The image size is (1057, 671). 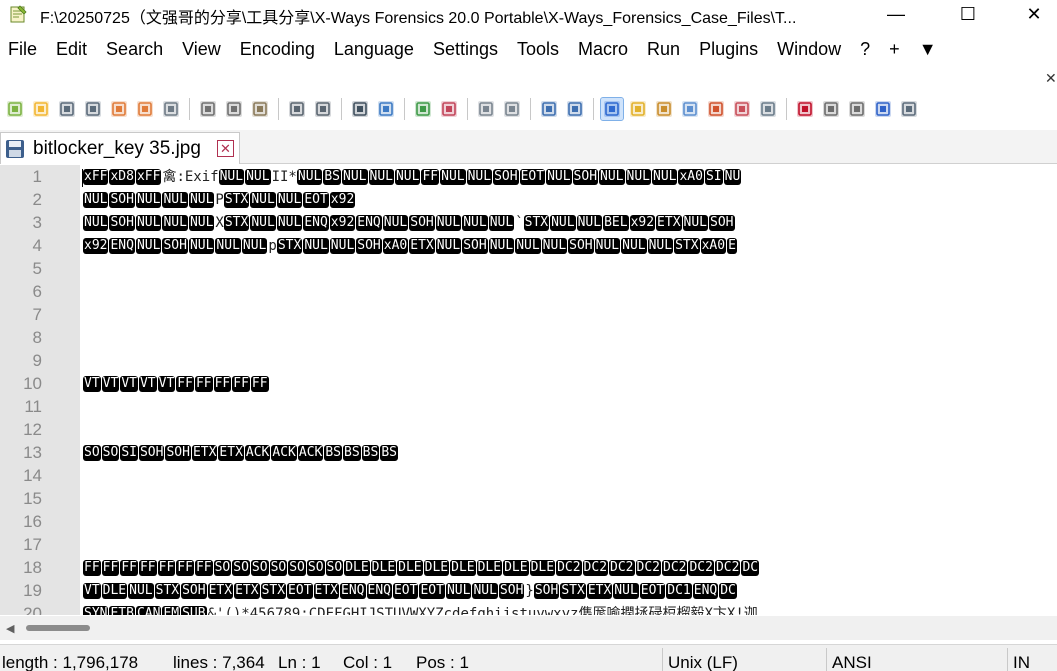 I want to click on menu-overflow-close-icon: ✕, so click(x=1051, y=78).